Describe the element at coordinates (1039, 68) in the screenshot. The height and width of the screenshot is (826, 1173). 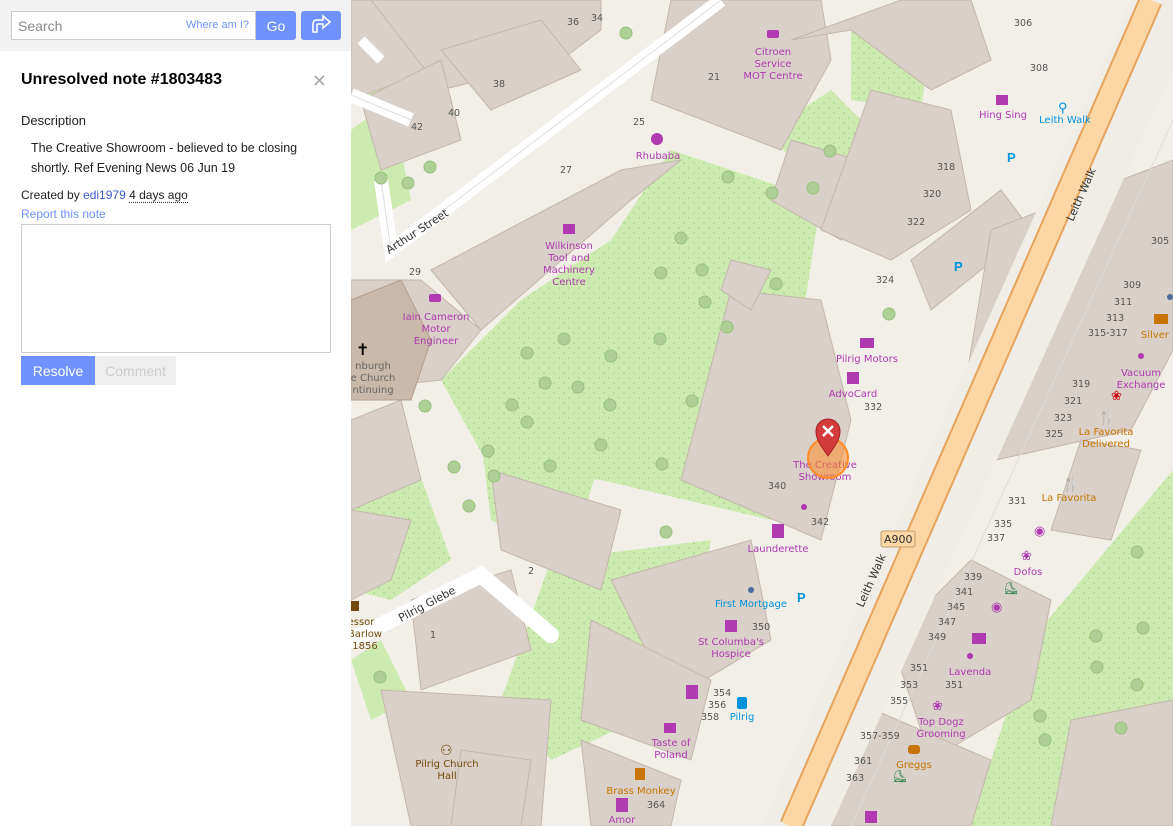
I see `house-number: 308` at that location.